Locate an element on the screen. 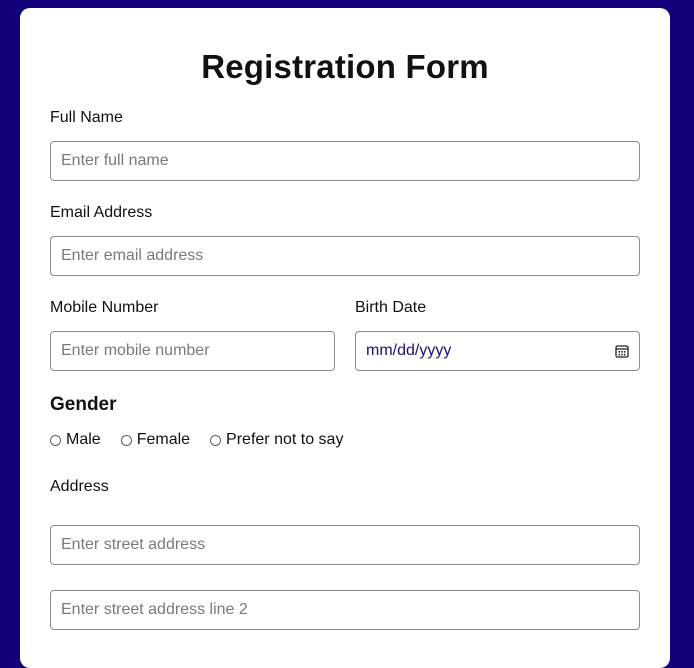  male-radio is located at coordinates (55, 440).